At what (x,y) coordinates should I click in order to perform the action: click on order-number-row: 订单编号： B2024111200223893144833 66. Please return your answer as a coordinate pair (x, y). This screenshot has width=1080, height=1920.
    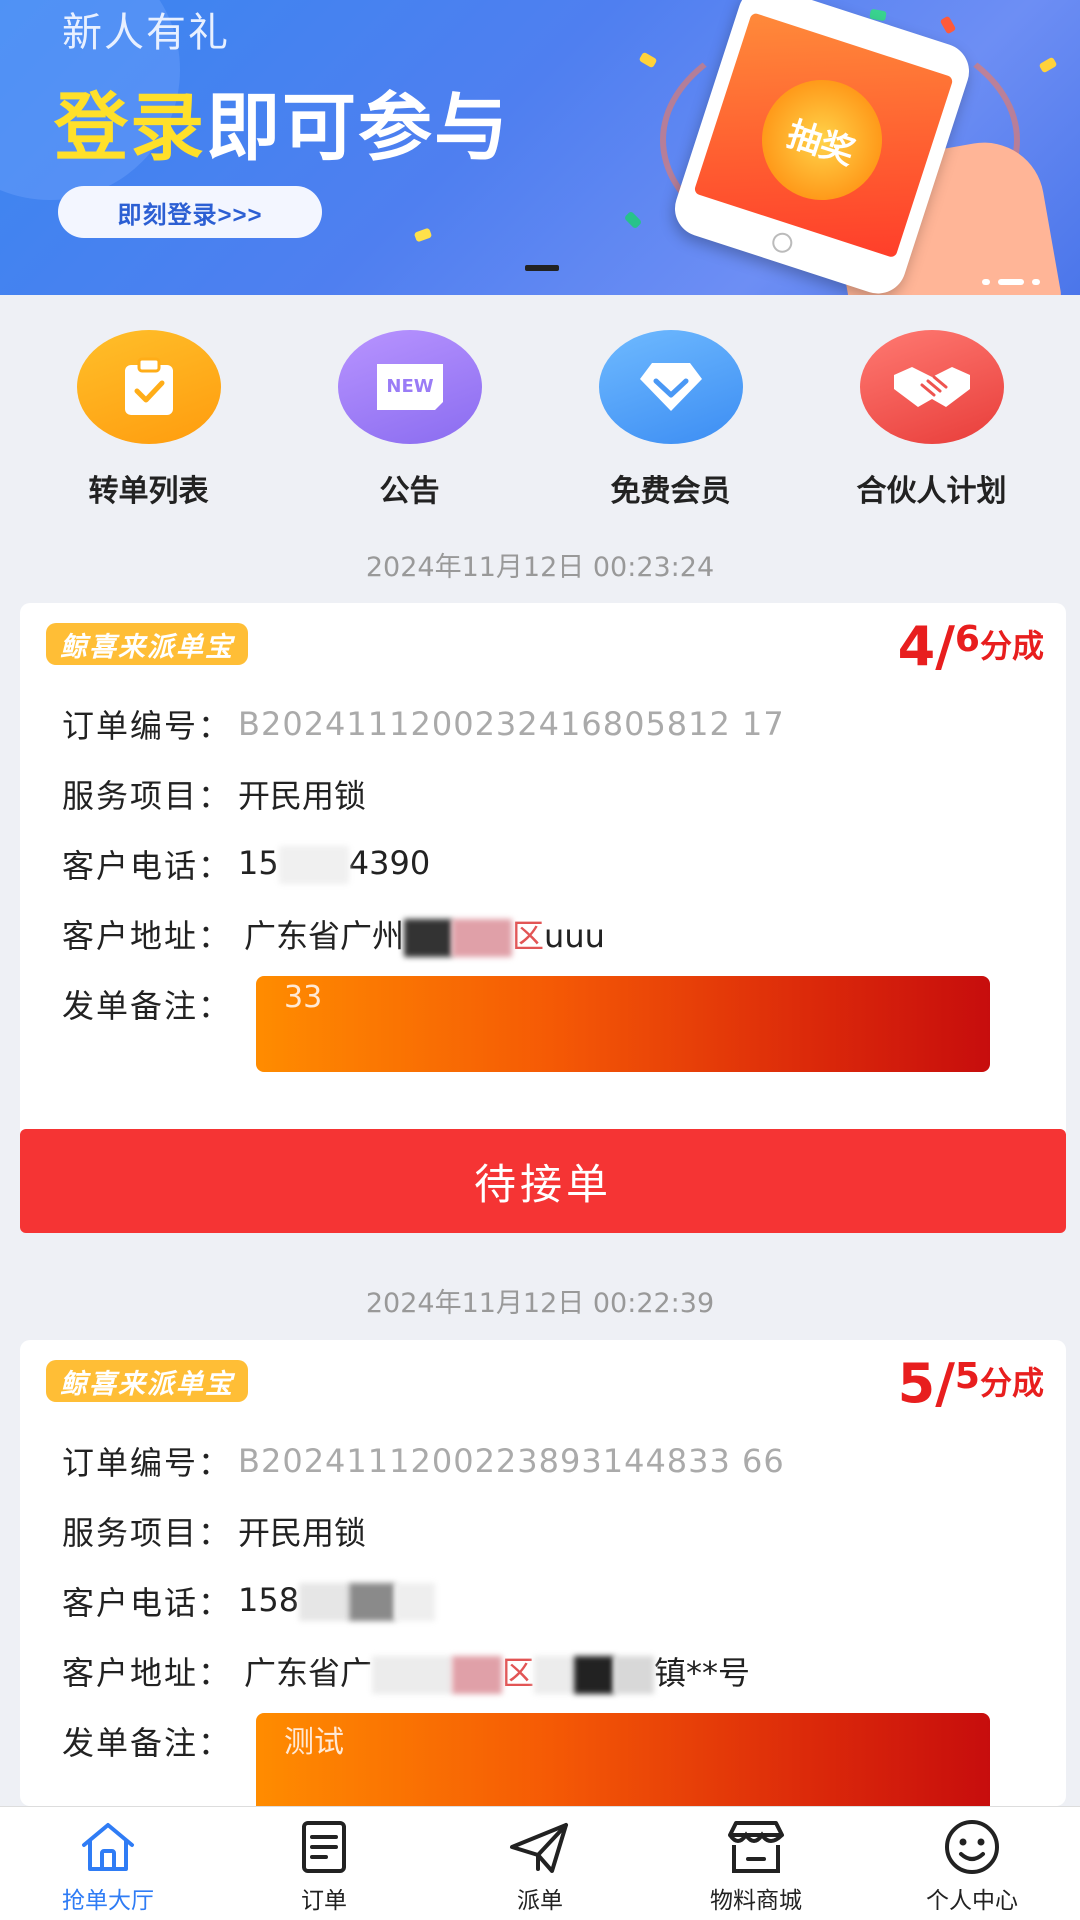
    Looking at the image, I should click on (423, 1461).